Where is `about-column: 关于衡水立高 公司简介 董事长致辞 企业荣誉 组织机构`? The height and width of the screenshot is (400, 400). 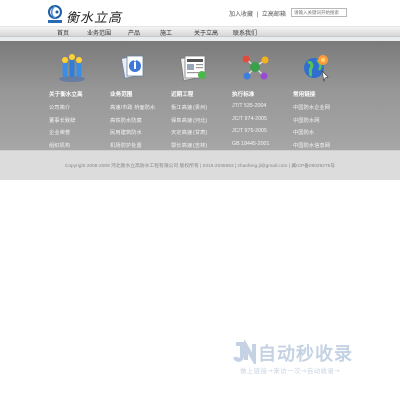 about-column: 关于衡水立高 公司简介 董事长致辞 企业荣誉 组织机构 is located at coordinates (79, 102).